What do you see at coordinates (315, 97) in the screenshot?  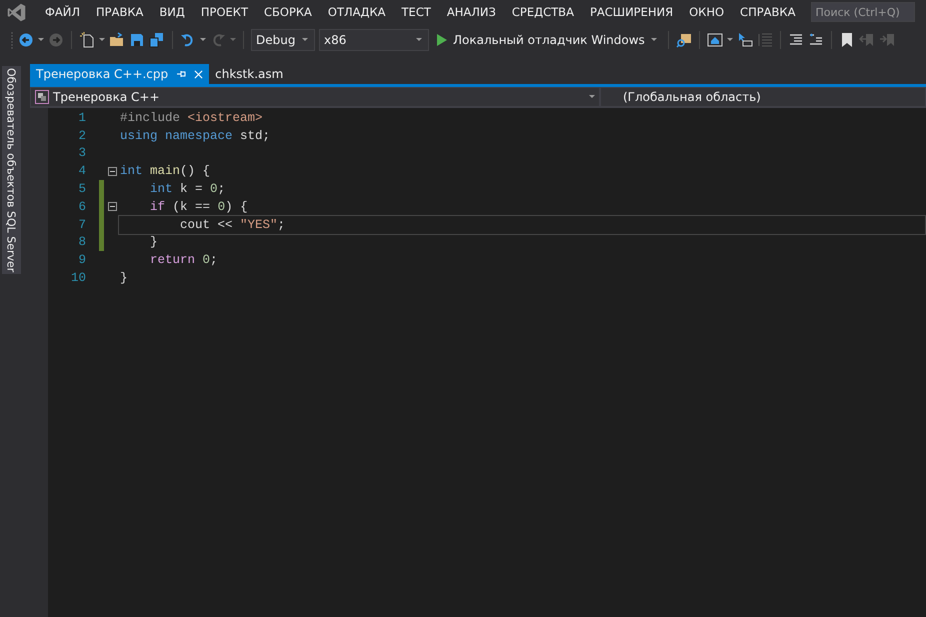 I see `project-dropdown: Тренеровка C++` at bounding box center [315, 97].